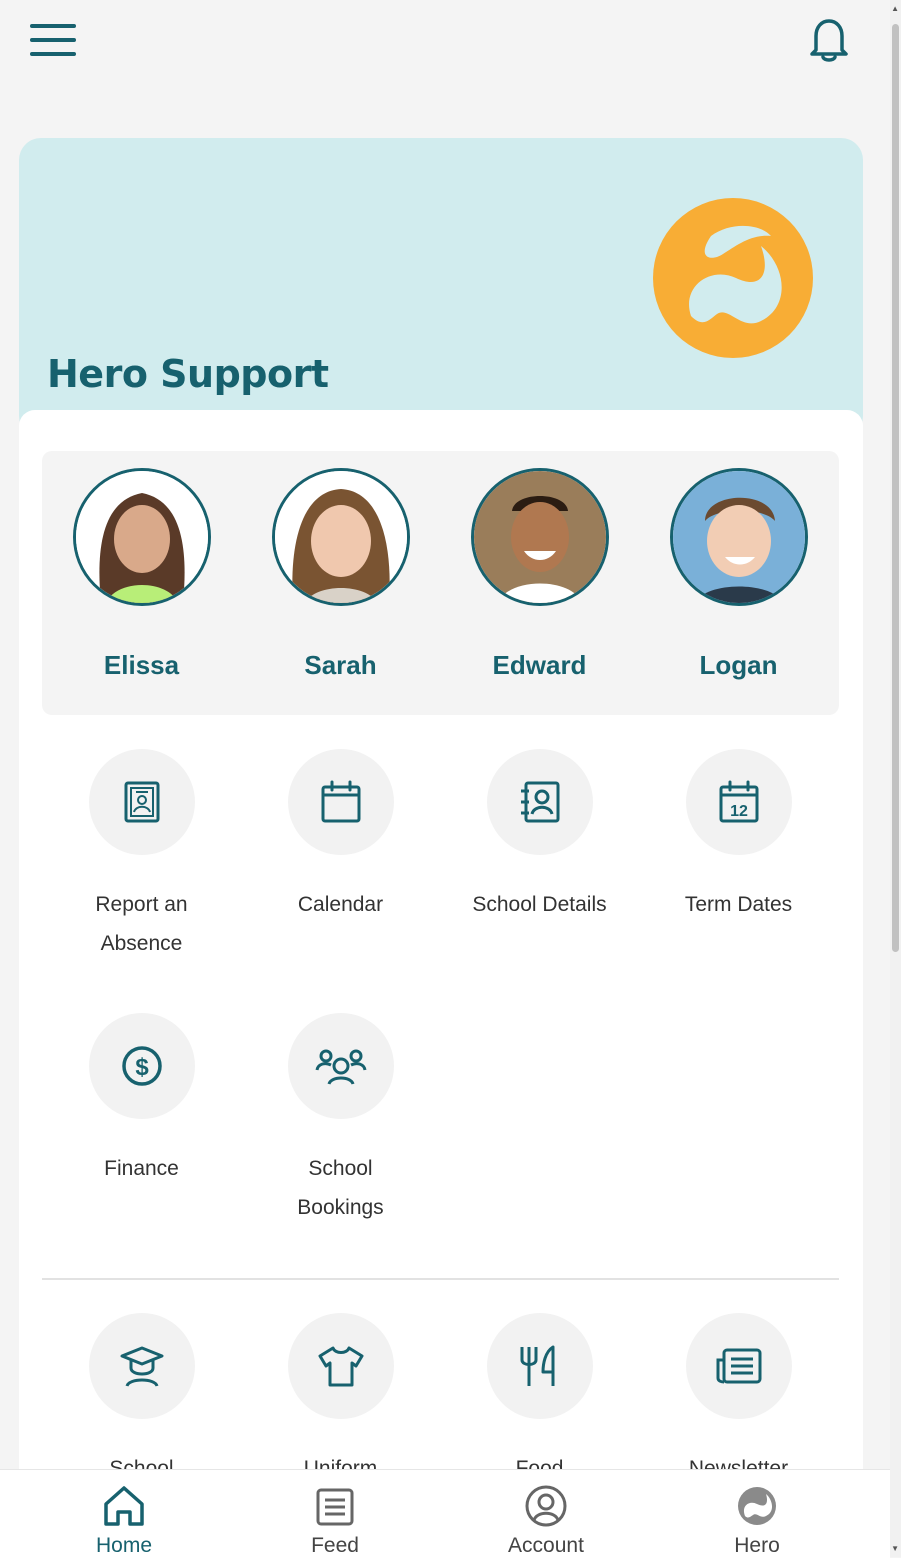 The width and height of the screenshot is (901, 1558). What do you see at coordinates (141, 856) in the screenshot?
I see `tile-report-absence: Report an Absence` at bounding box center [141, 856].